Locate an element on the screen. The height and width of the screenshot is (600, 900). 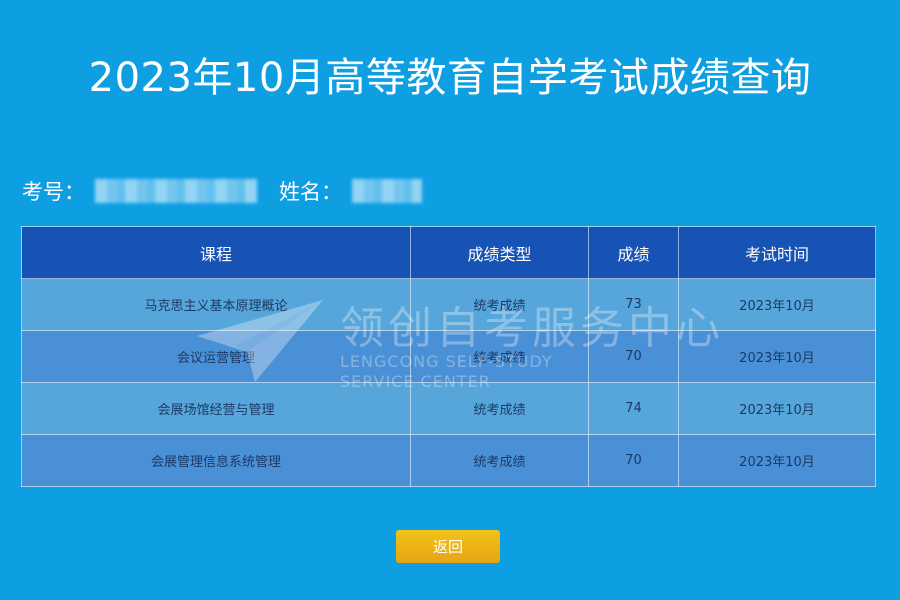
back-button: 返回 is located at coordinates (448, 546).